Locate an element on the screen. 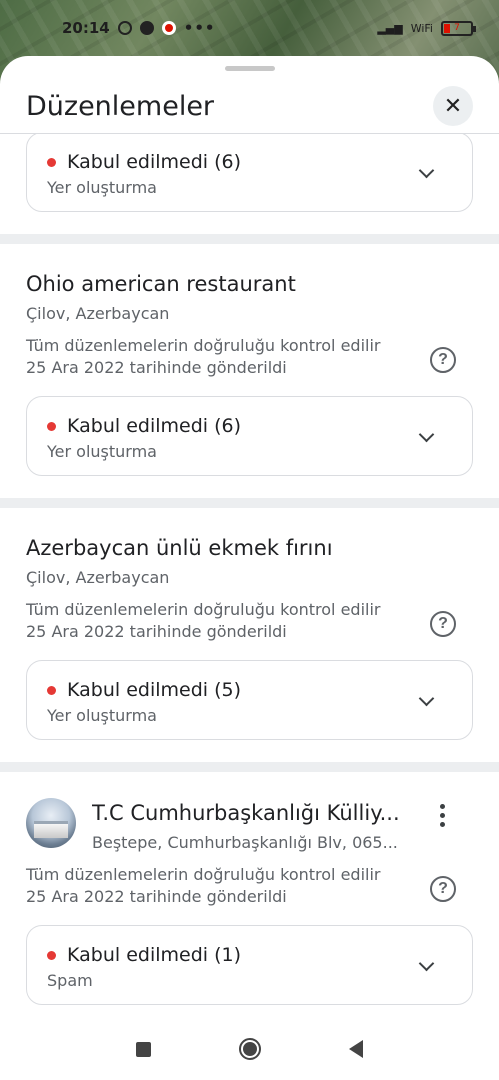 The width and height of the screenshot is (499, 1080). close-icon: ✕ is located at coordinates (453, 105).